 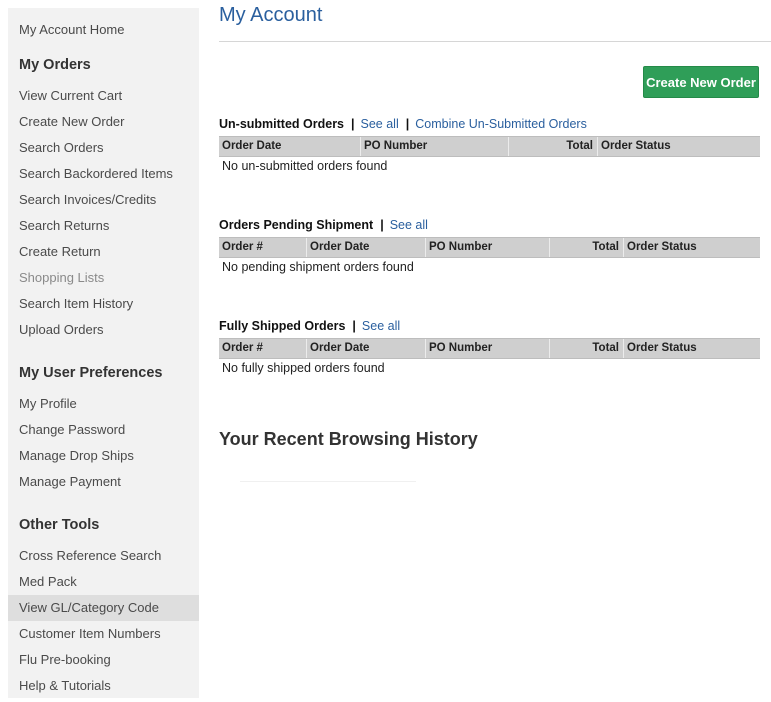 What do you see at coordinates (64, 226) in the screenshot?
I see `sidebar-item-search-returns: Search Returns` at bounding box center [64, 226].